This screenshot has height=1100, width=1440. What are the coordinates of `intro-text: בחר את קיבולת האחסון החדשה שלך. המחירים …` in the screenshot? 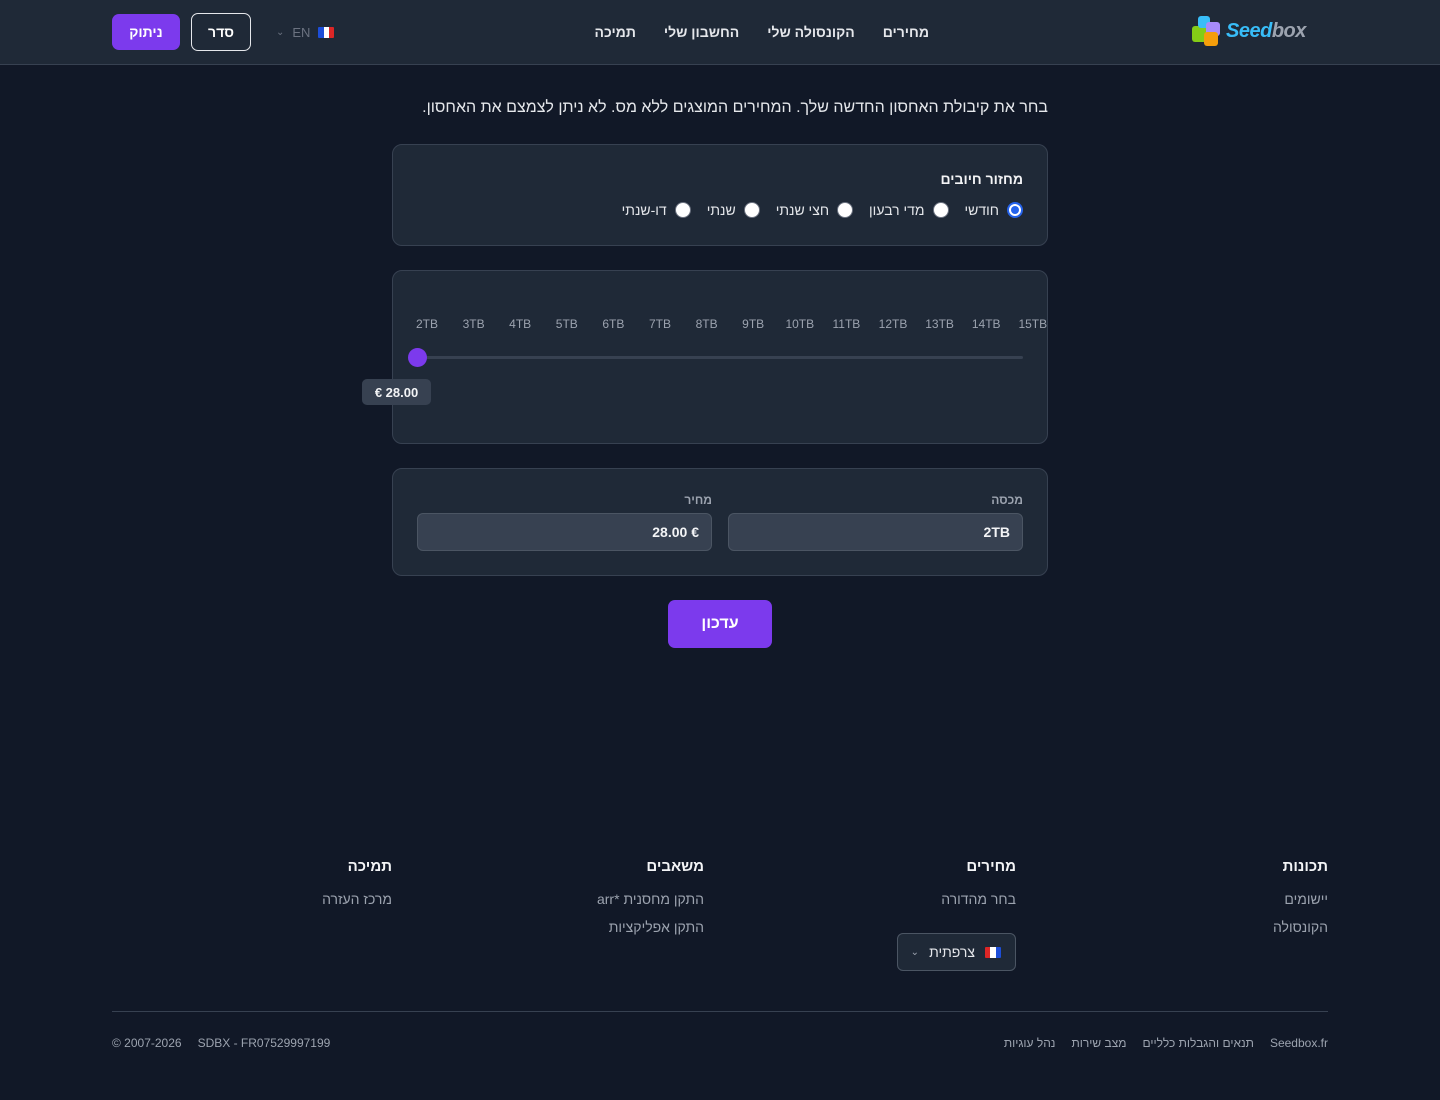 It's located at (735, 107).